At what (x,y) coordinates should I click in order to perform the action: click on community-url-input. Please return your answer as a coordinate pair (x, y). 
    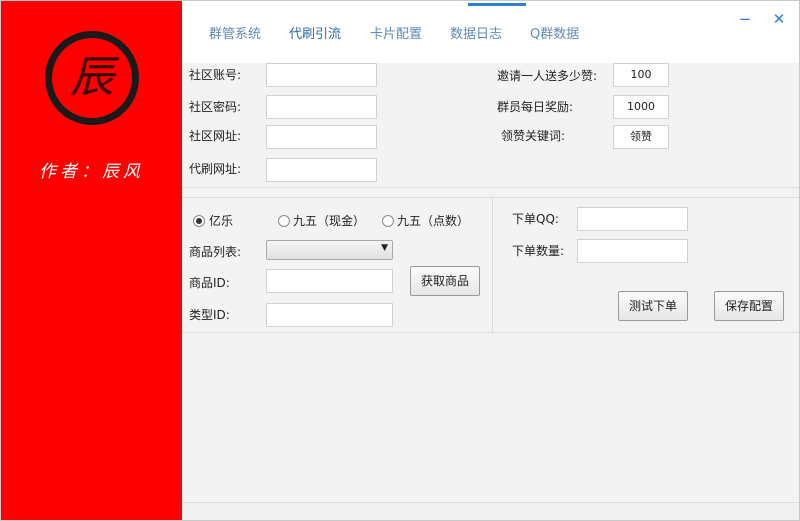
    Looking at the image, I should click on (321, 137).